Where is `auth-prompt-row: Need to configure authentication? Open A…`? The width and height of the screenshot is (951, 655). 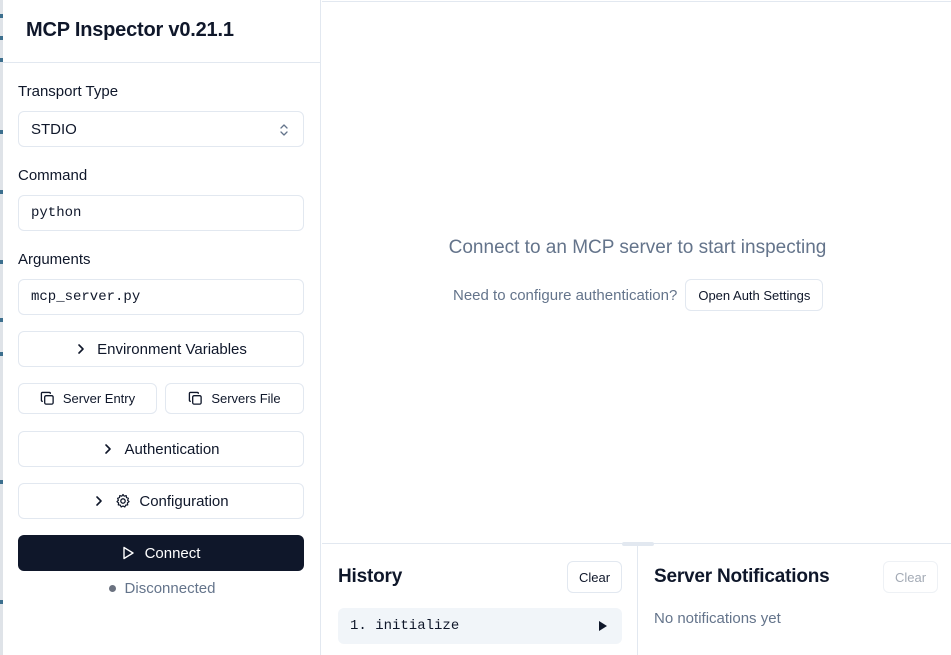
auth-prompt-row: Need to configure authentication? Open A… is located at coordinates (638, 295).